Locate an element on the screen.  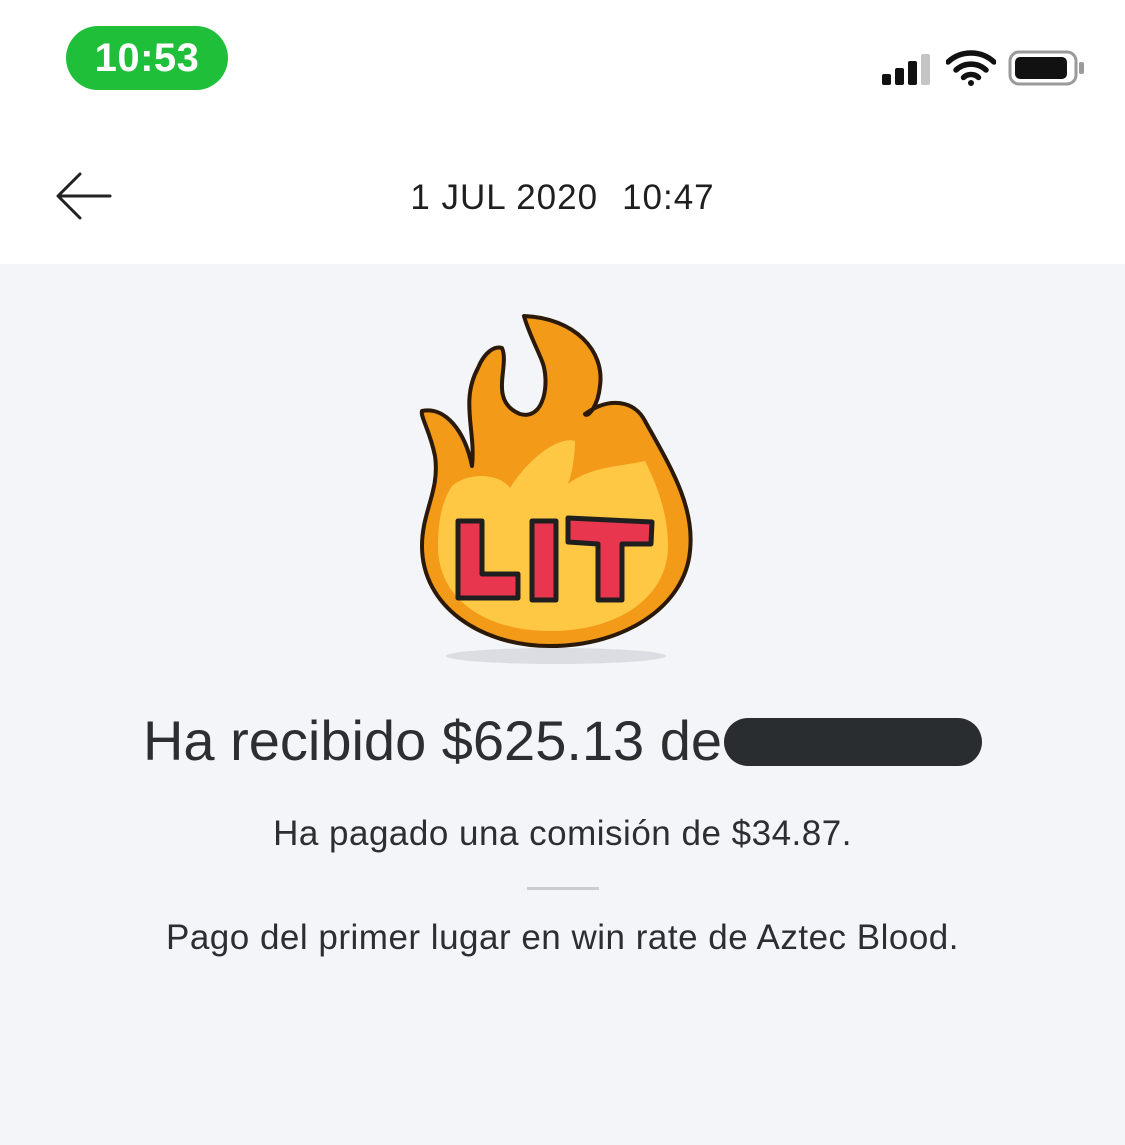
status-bar: 10:53 is located at coordinates (562, 60).